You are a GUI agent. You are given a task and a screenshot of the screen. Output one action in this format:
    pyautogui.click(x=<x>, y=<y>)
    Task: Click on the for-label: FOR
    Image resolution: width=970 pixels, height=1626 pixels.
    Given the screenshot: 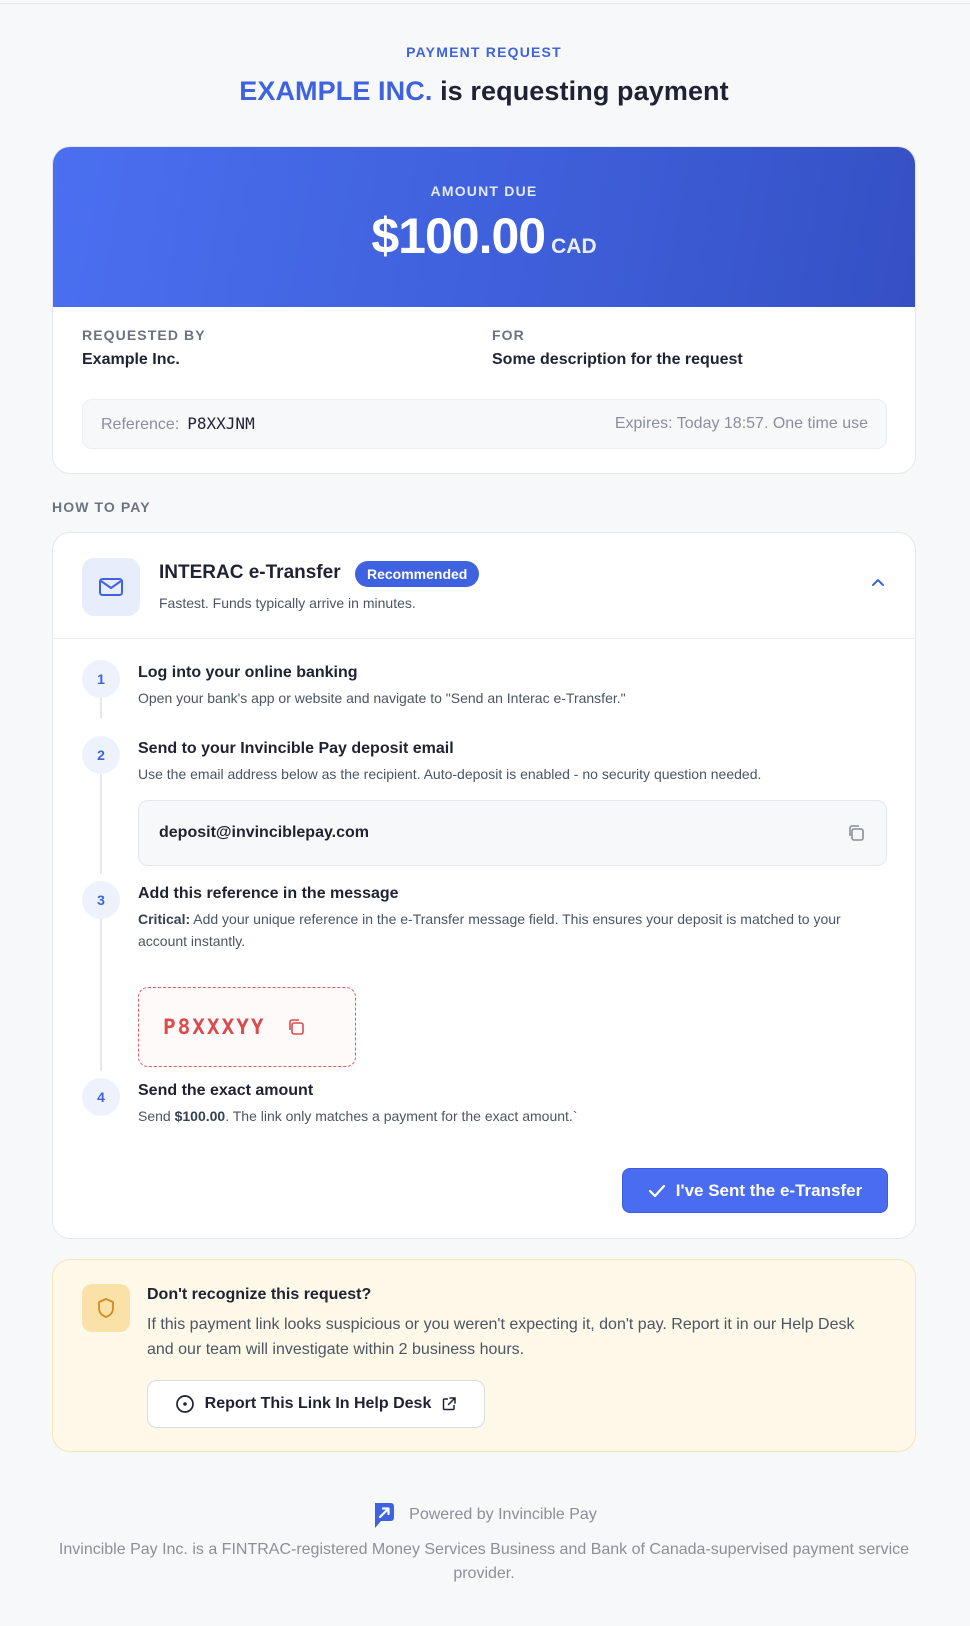 What is the action you would take?
    pyautogui.click(x=508, y=335)
    